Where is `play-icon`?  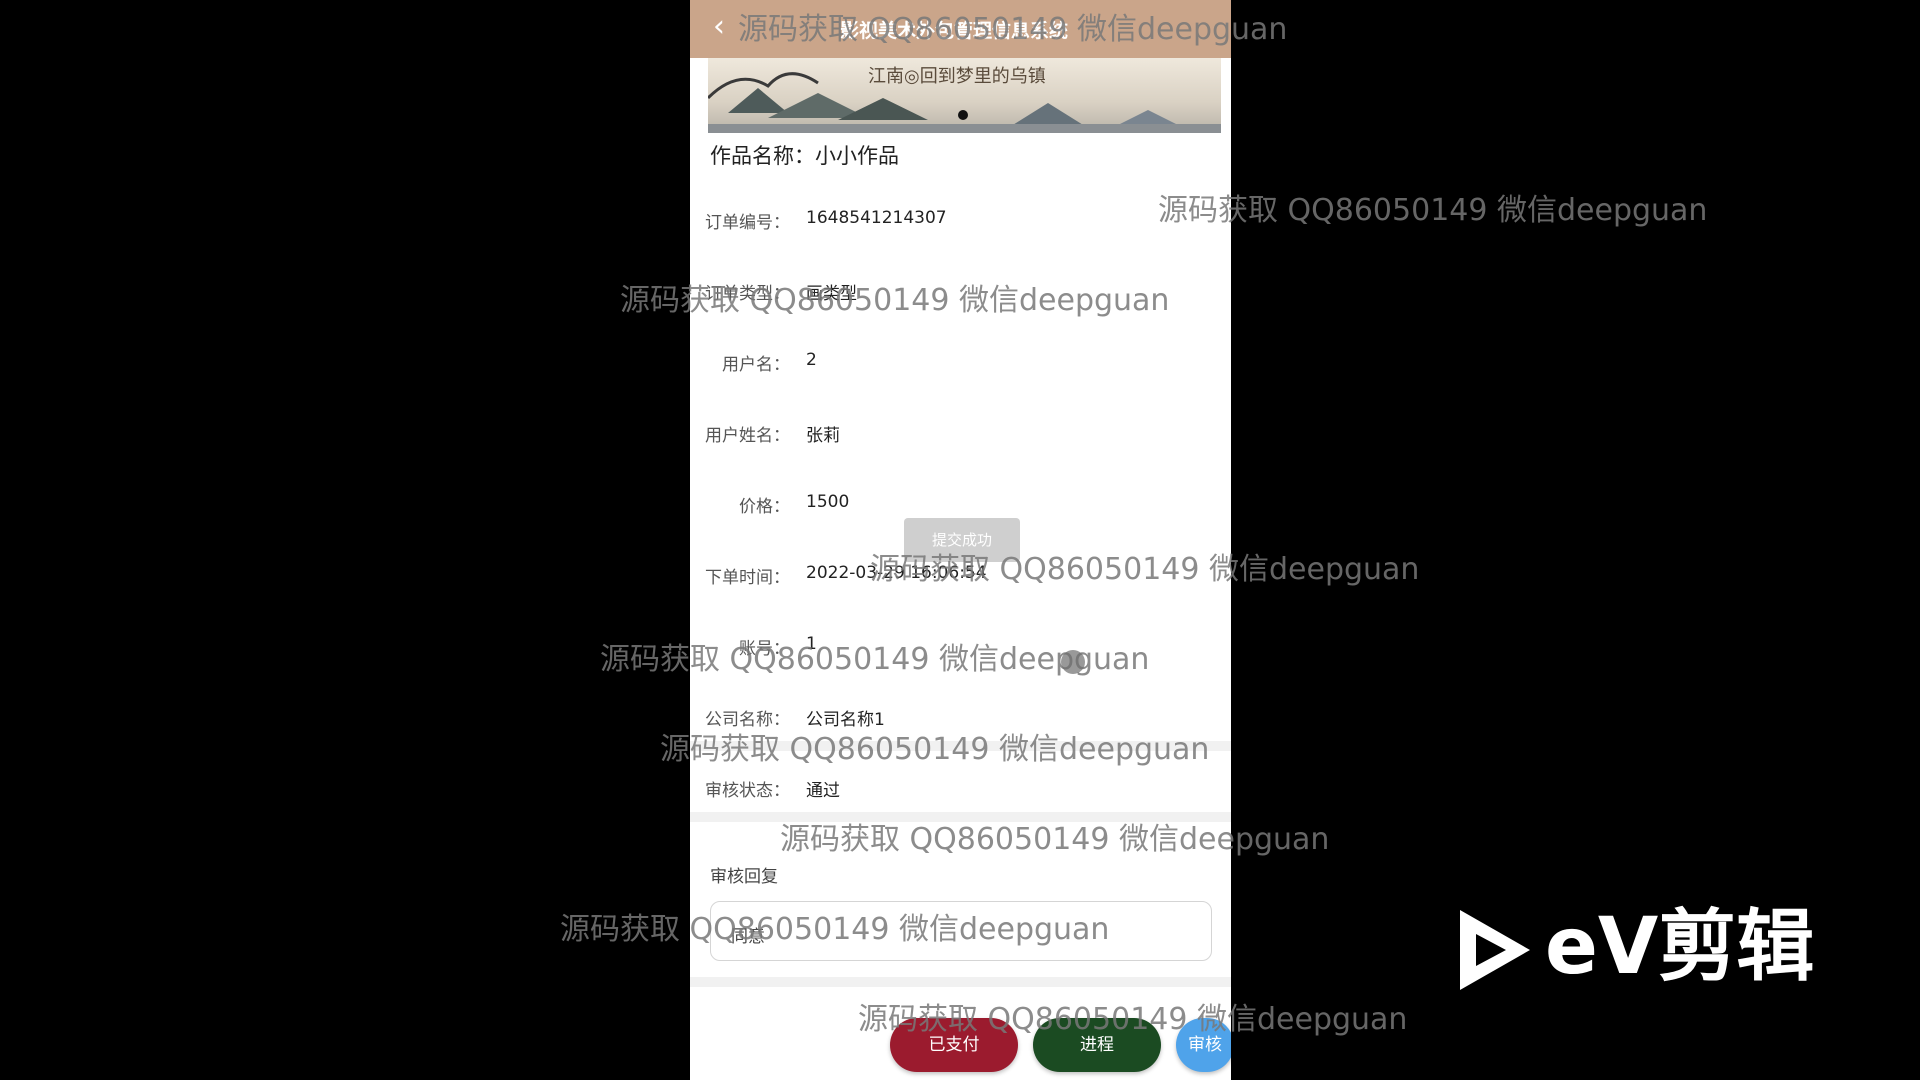
play-icon is located at coordinates (1495, 950).